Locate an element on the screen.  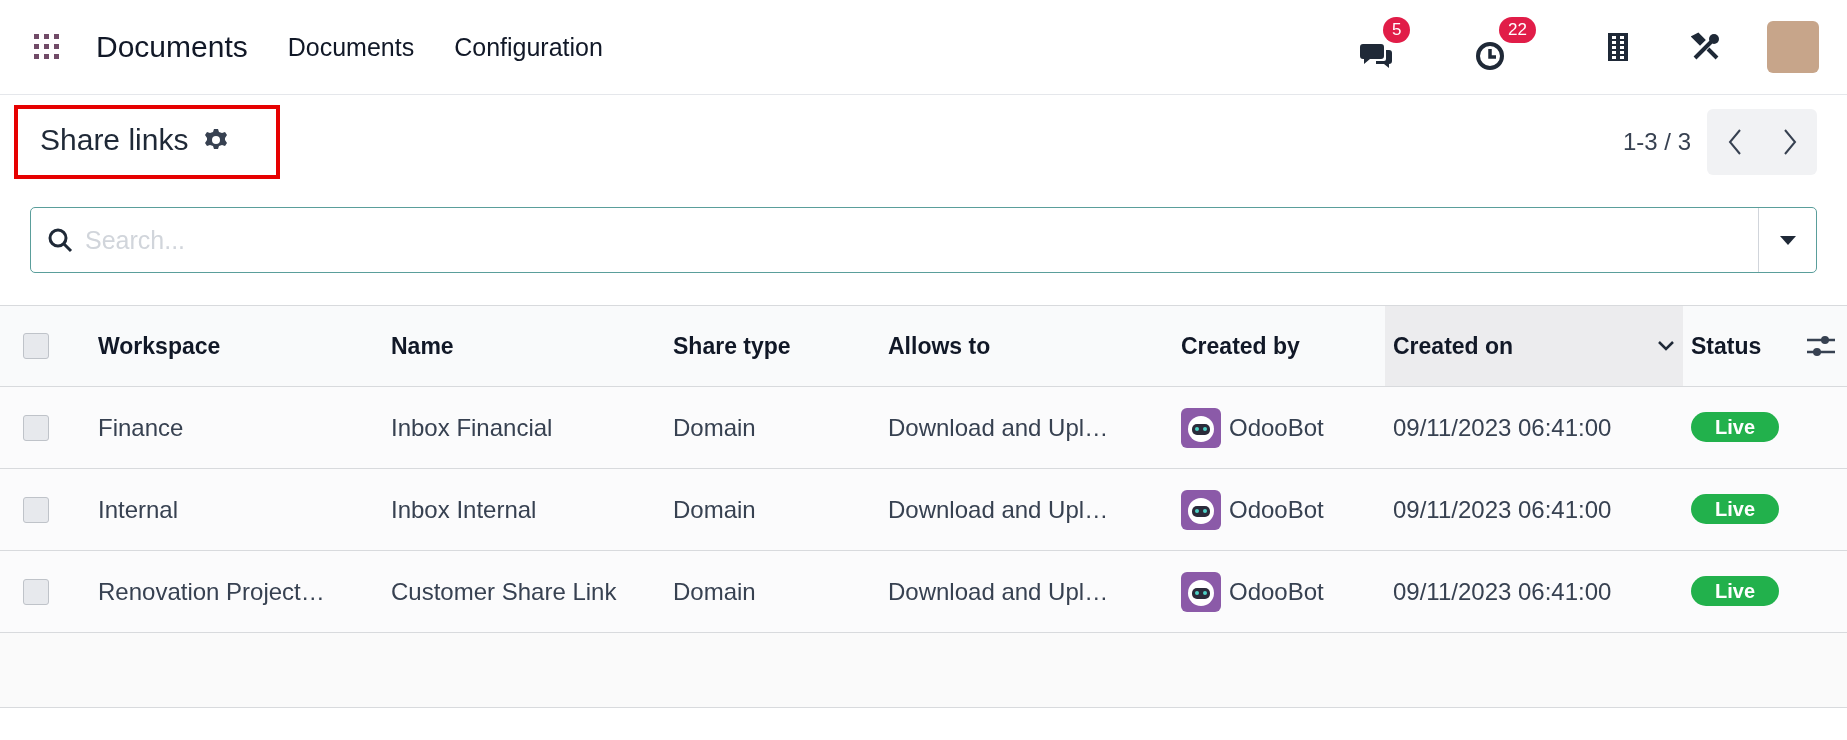
column-header: Allows to is located at coordinates (1026, 346).